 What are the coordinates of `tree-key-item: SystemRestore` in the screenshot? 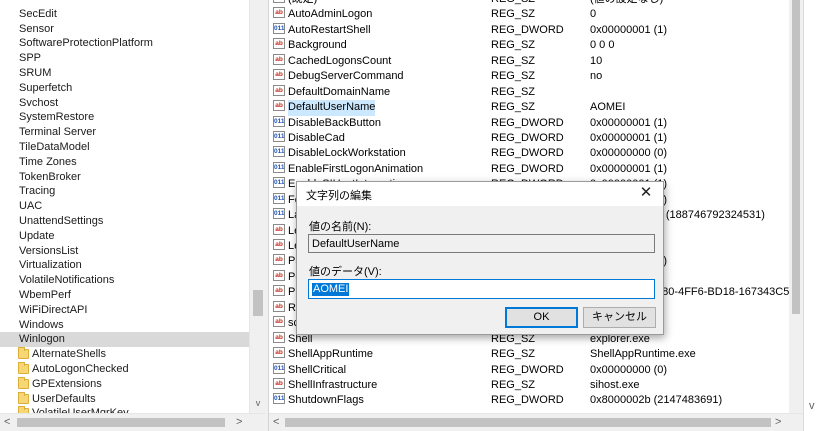 It's located at (124, 117).